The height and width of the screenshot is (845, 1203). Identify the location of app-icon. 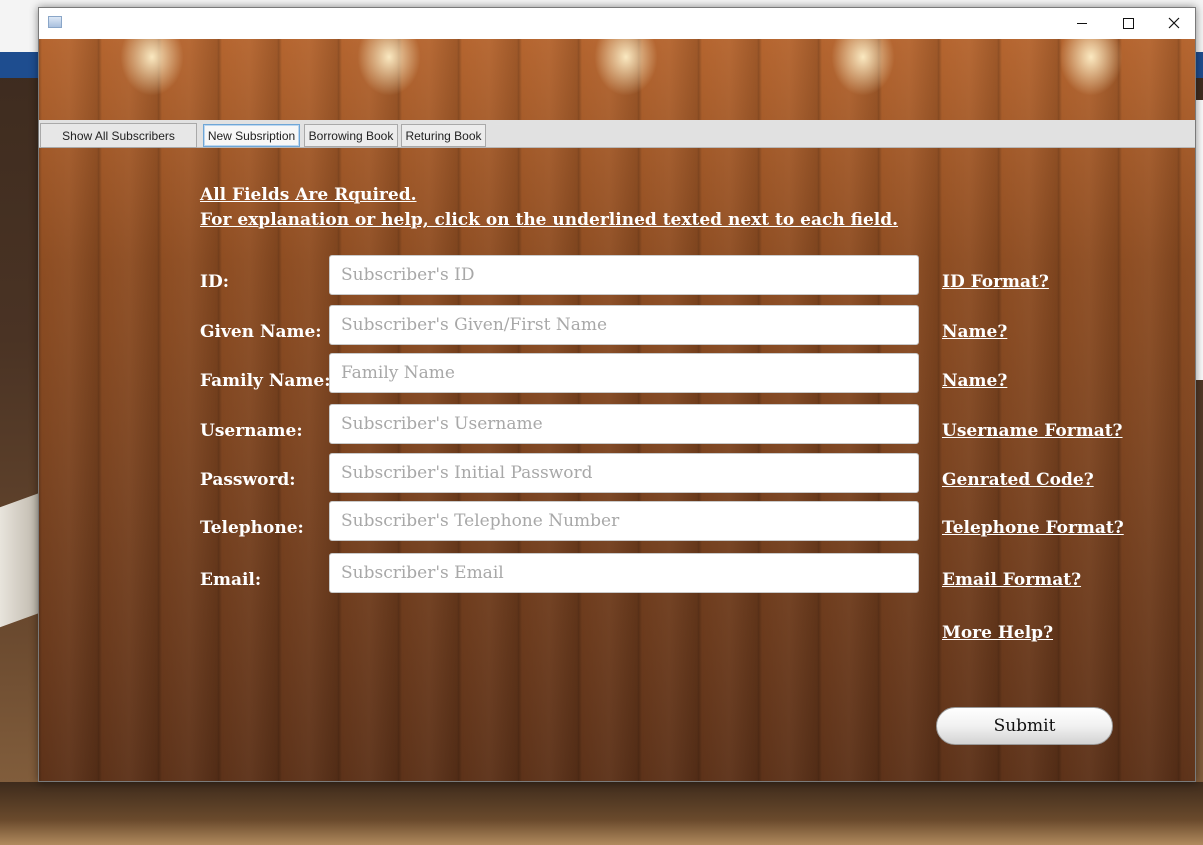
(55, 22).